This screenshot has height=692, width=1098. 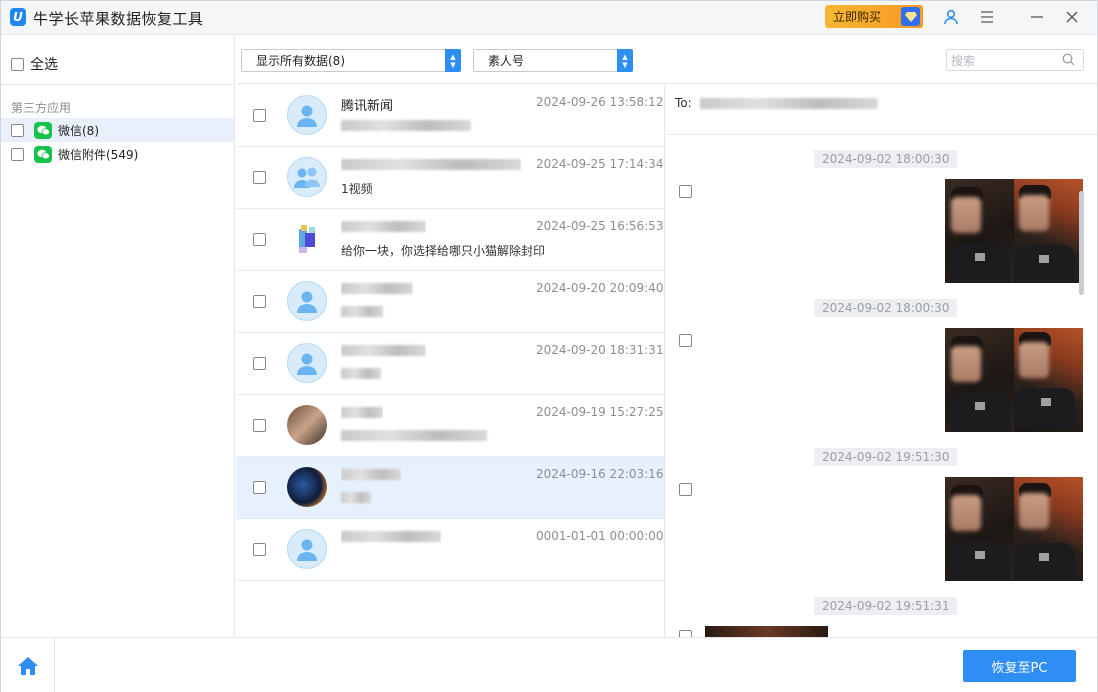 What do you see at coordinates (1037, 17) in the screenshot?
I see `minimize-icon` at bounding box center [1037, 17].